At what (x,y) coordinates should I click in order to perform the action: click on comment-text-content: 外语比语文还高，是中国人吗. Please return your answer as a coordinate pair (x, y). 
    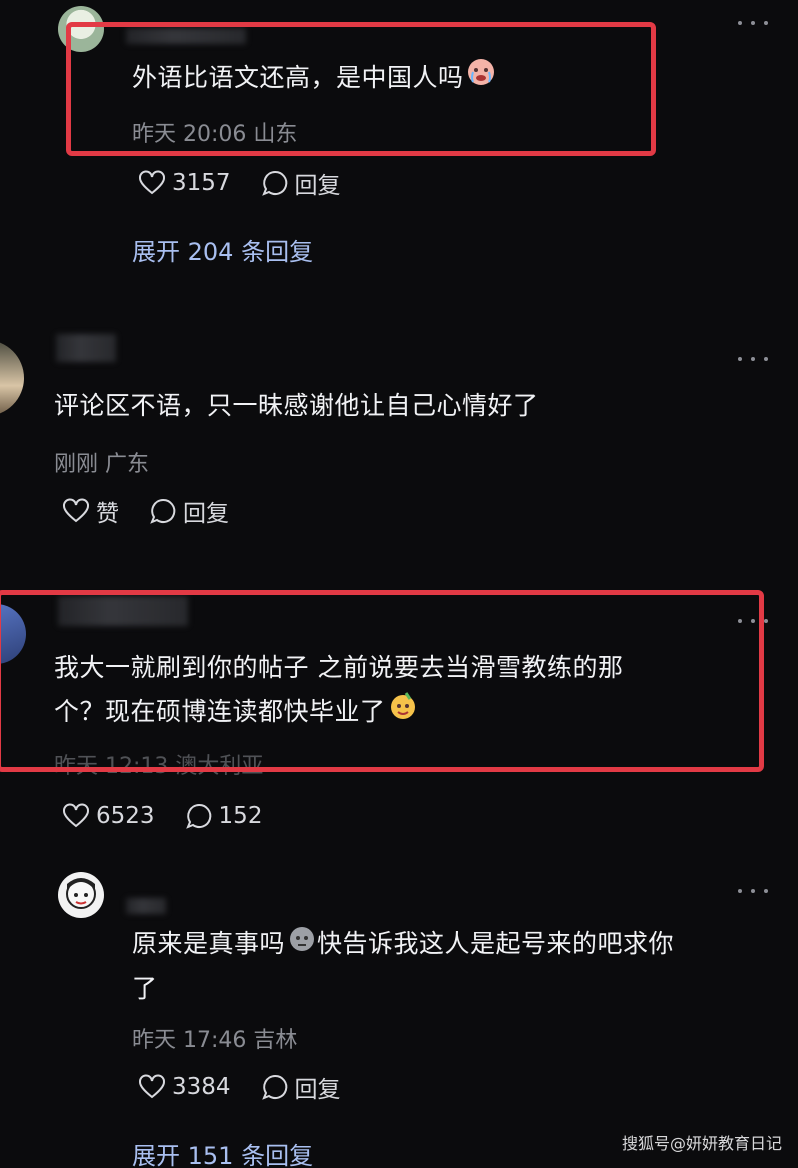
    Looking at the image, I should click on (298, 77).